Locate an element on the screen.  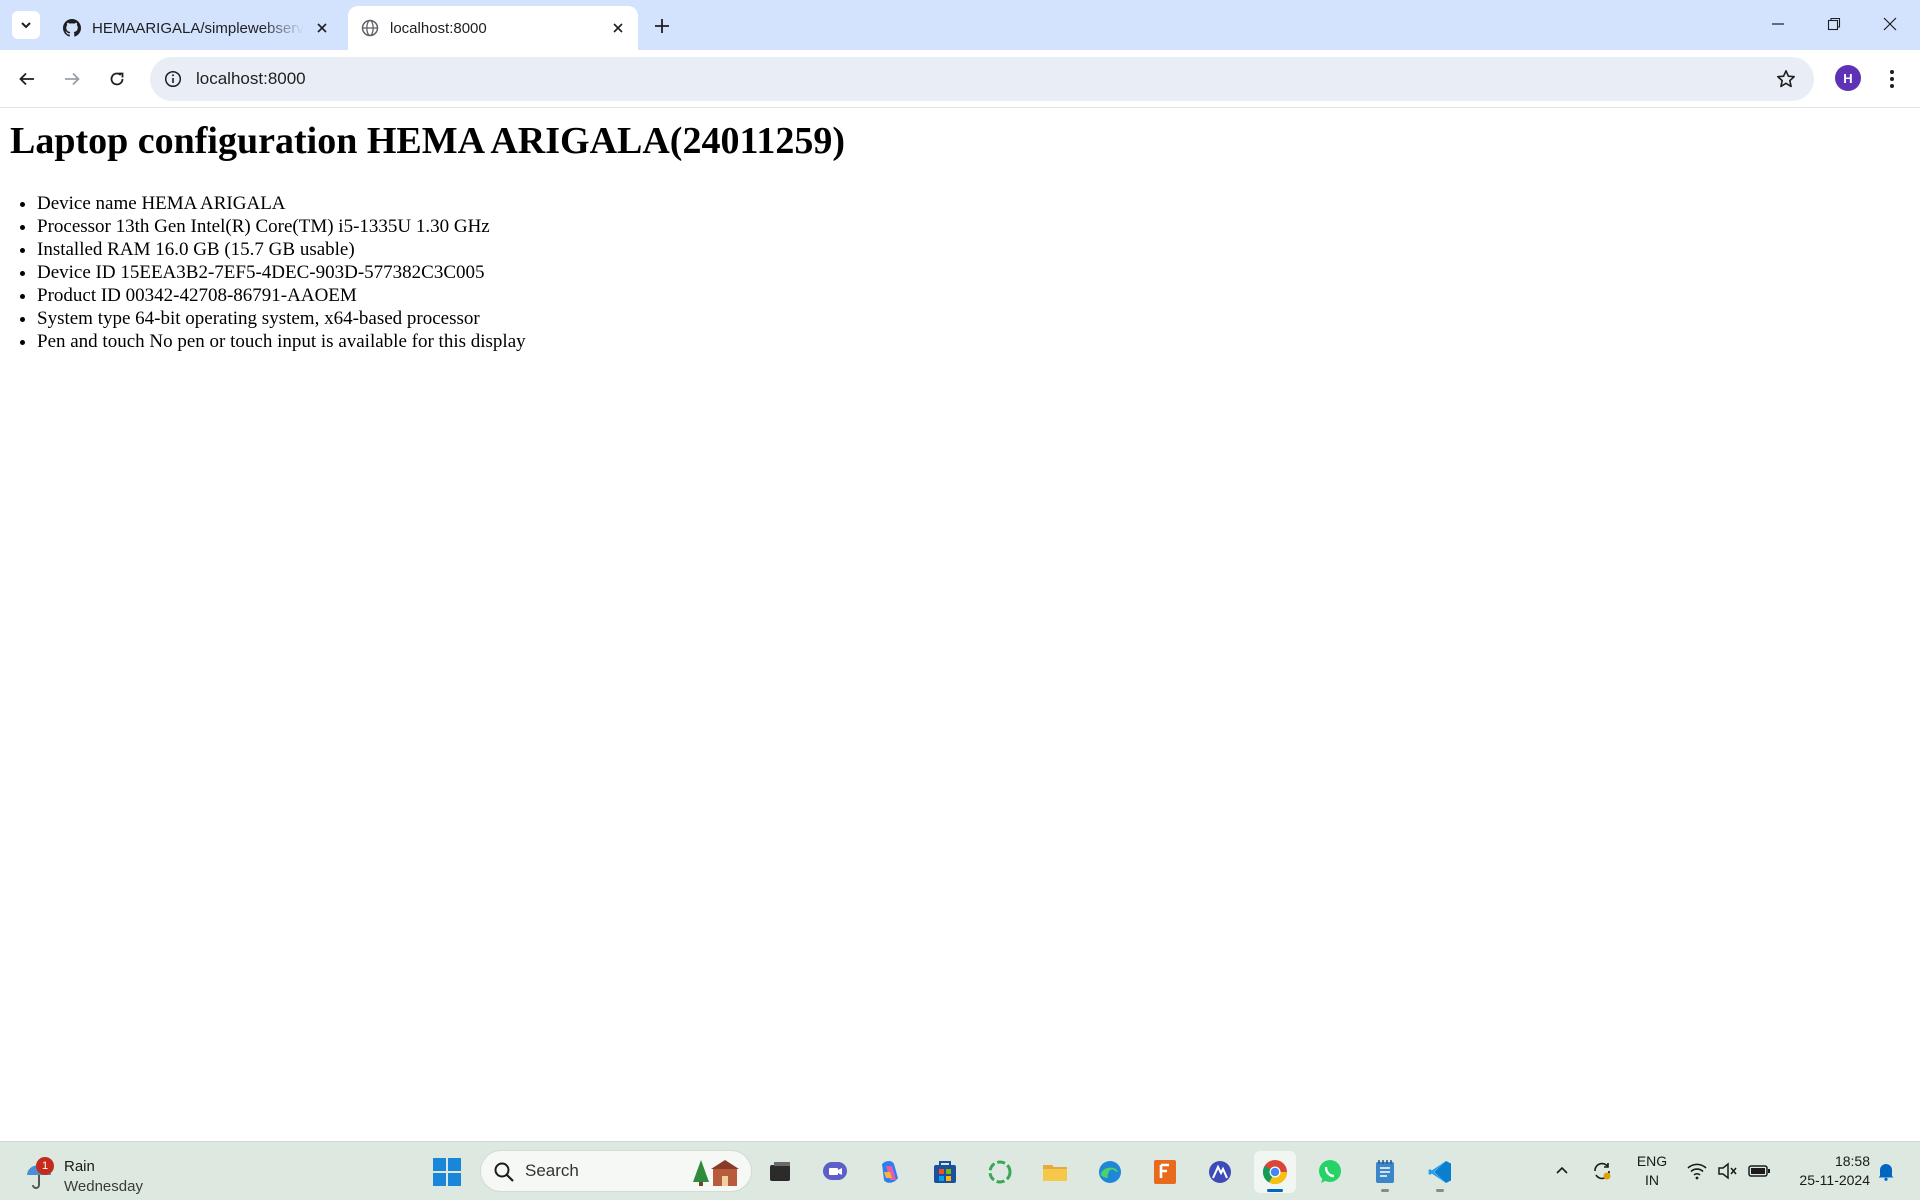
chrome-icon is located at coordinates (1274, 1172).